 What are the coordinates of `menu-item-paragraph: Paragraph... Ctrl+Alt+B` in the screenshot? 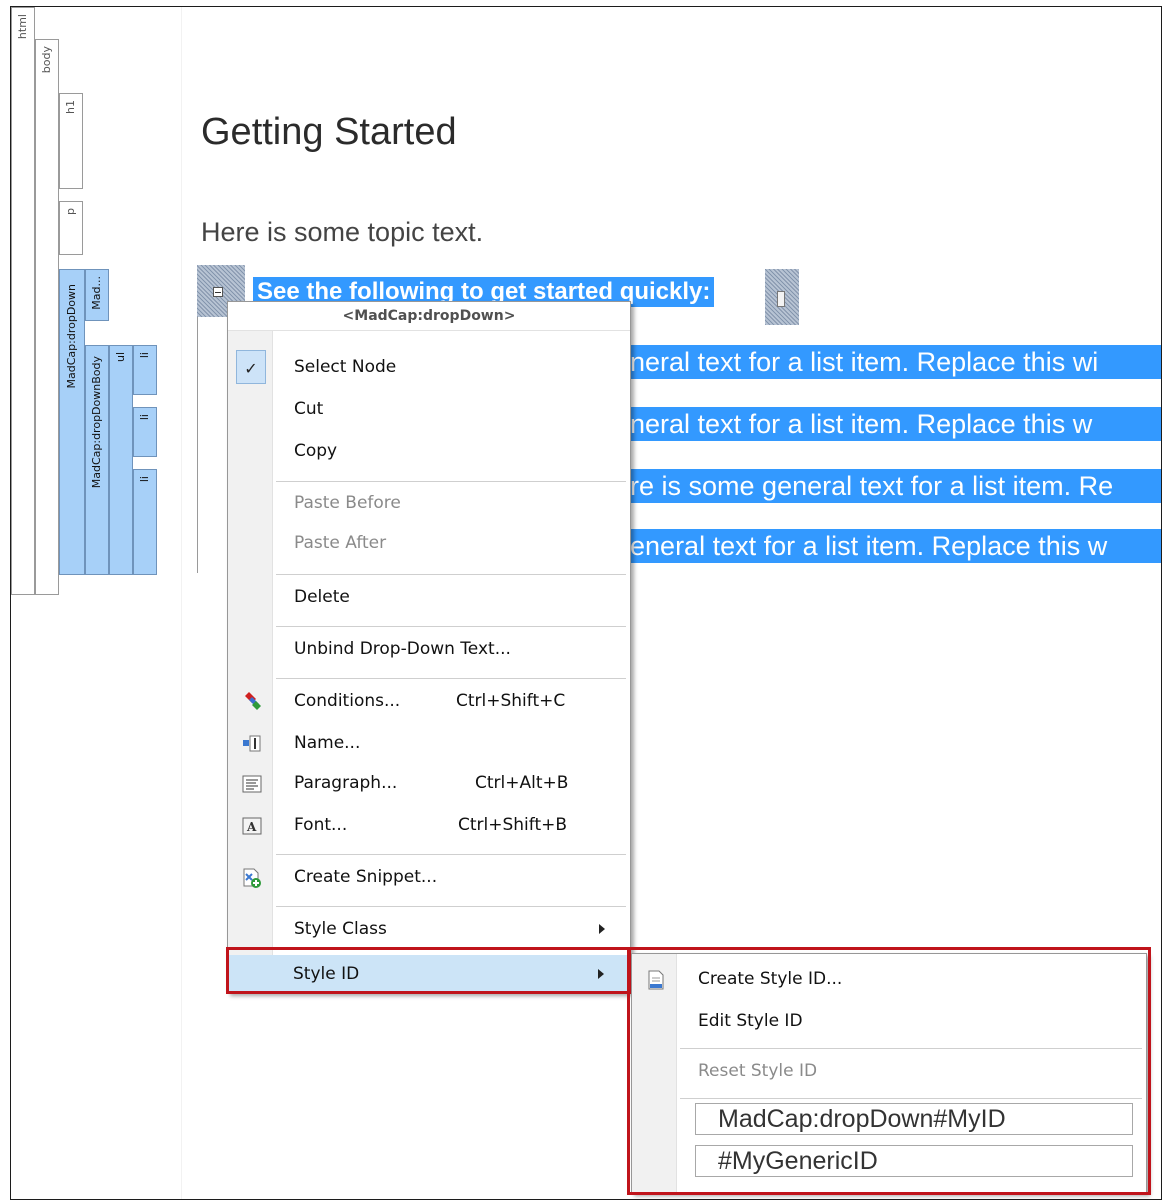 It's located at (429, 784).